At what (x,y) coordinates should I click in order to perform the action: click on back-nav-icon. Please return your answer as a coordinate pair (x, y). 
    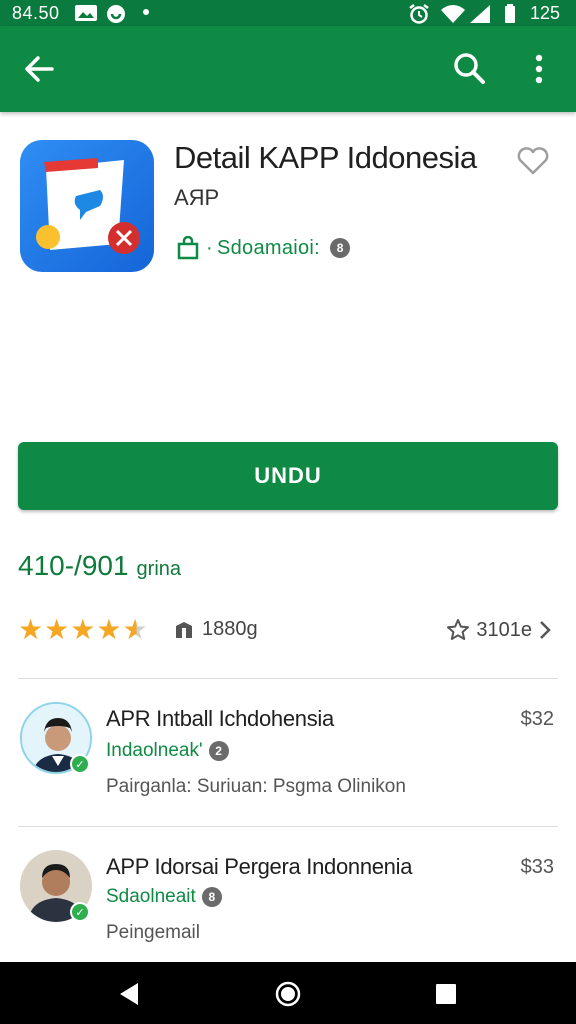
    Looking at the image, I should click on (130, 994).